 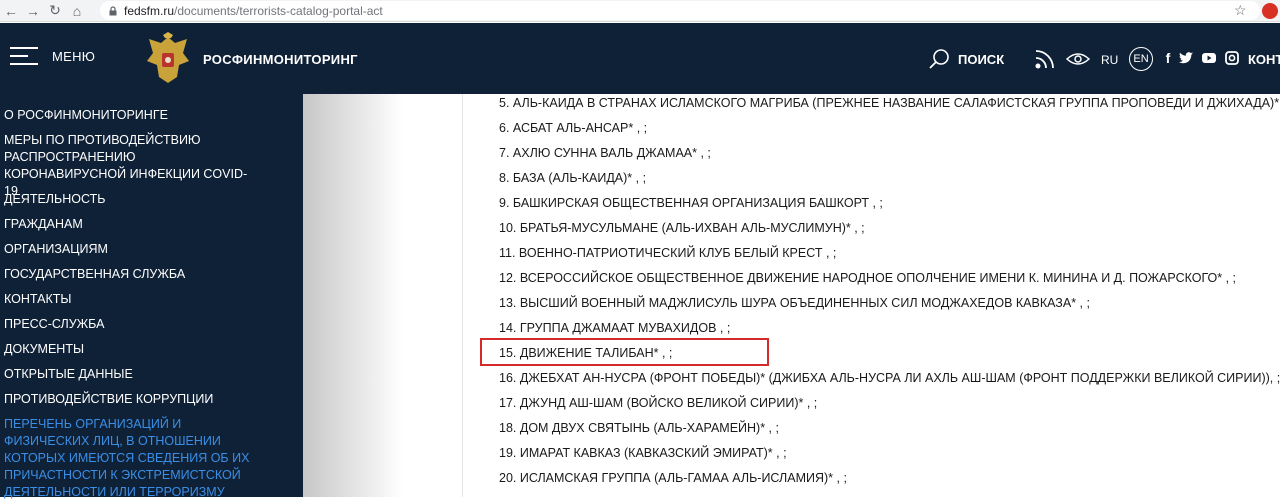 I want to click on youtube-icon, so click(x=1209, y=58).